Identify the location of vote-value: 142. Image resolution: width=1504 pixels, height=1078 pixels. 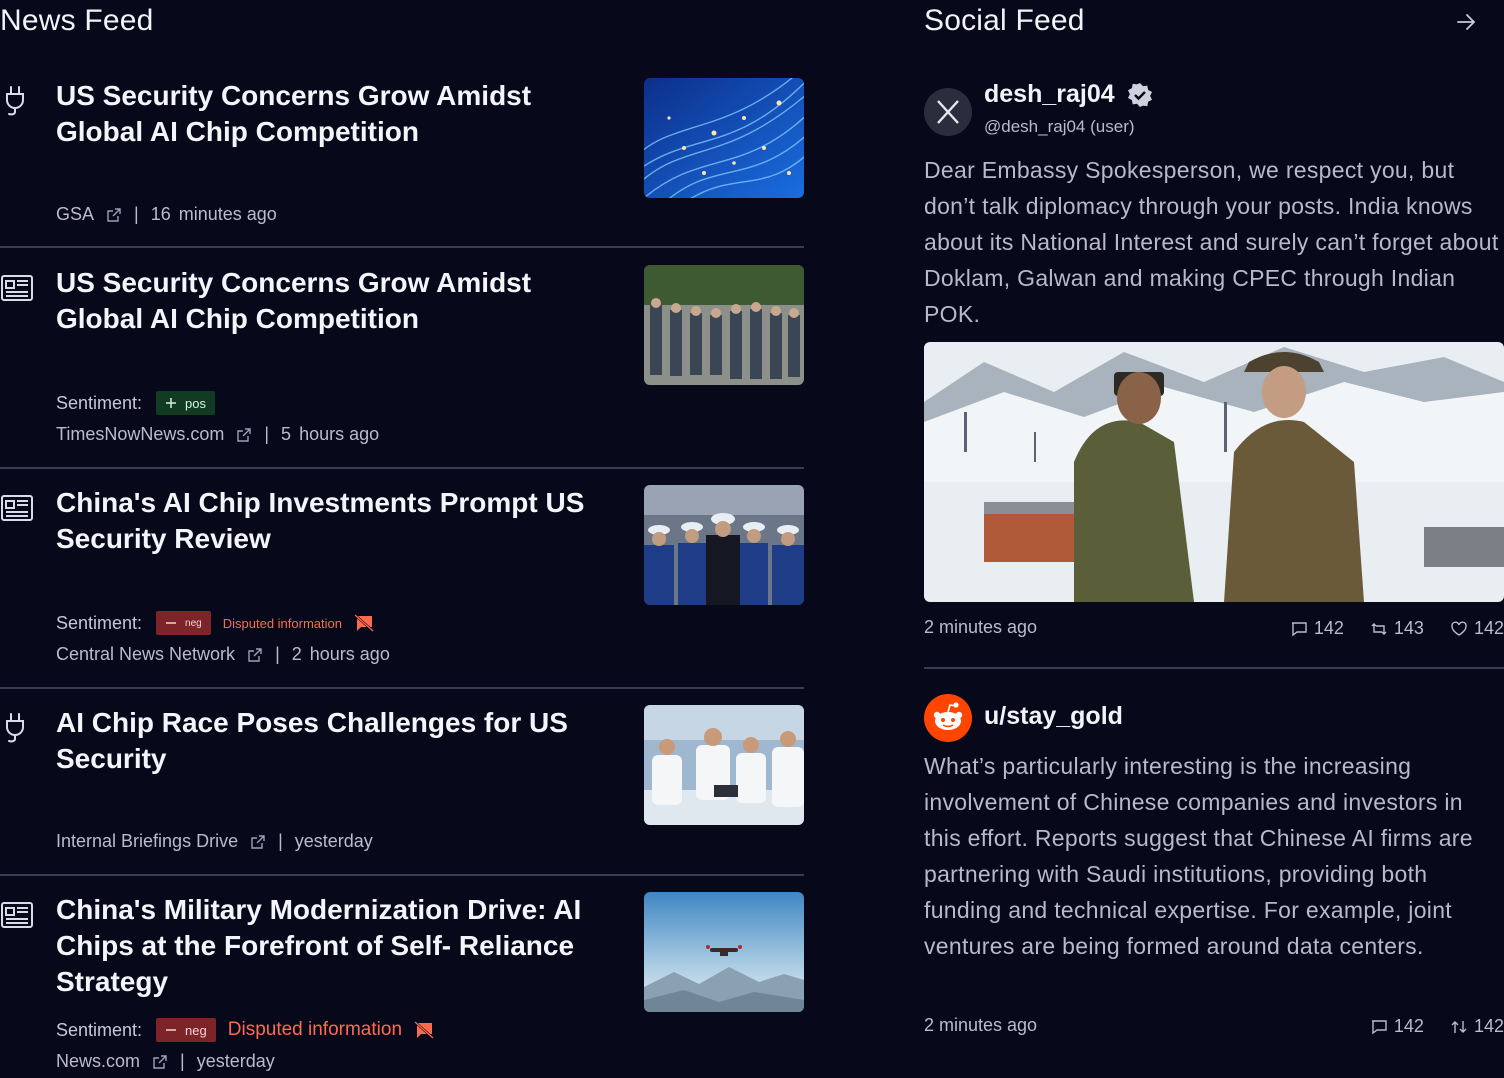
(1488, 1026).